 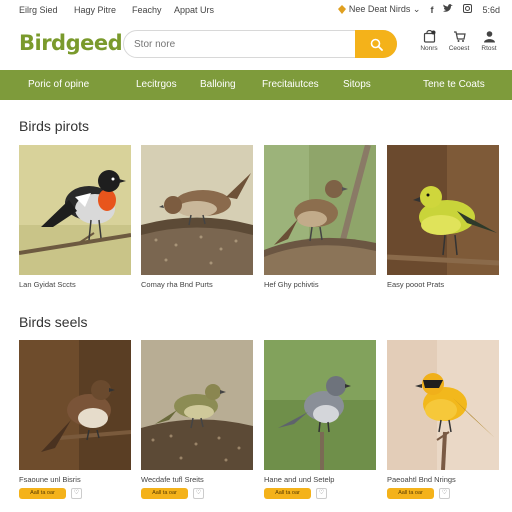 I want to click on product-name: Wecdafe tufl Sreits, so click(x=197, y=479).